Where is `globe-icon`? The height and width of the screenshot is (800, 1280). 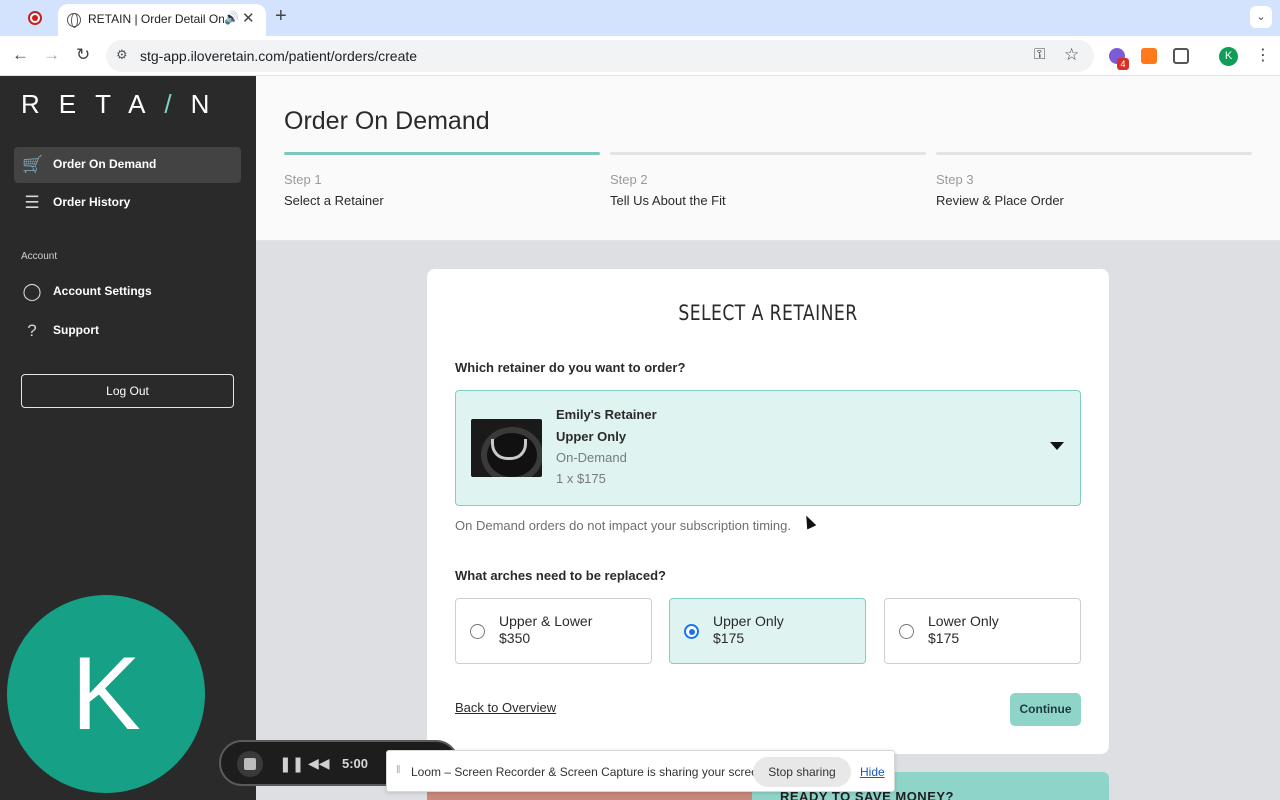 globe-icon is located at coordinates (74, 20).